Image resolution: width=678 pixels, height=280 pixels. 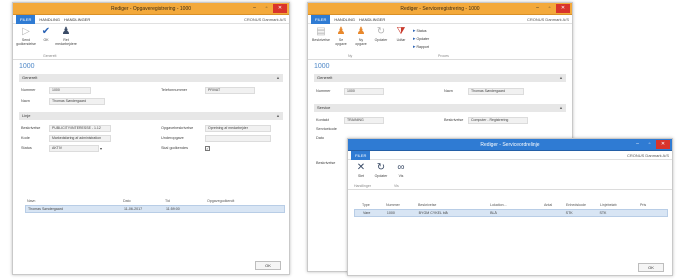 I want to click on refresh-action: ▸ Opdater, so click(x=421, y=39).